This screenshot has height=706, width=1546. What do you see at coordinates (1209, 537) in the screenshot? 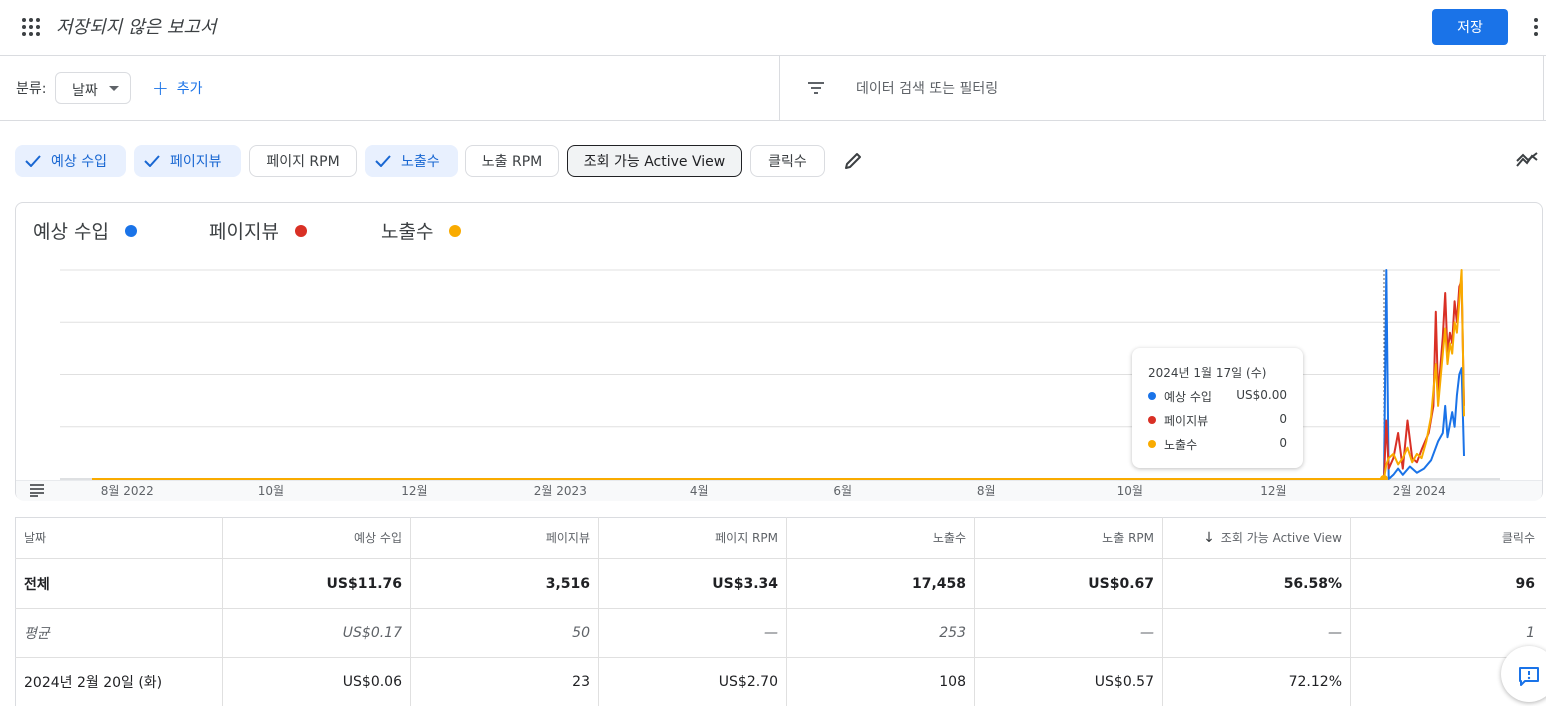
I see `sort-descending-icon: ↓` at bounding box center [1209, 537].